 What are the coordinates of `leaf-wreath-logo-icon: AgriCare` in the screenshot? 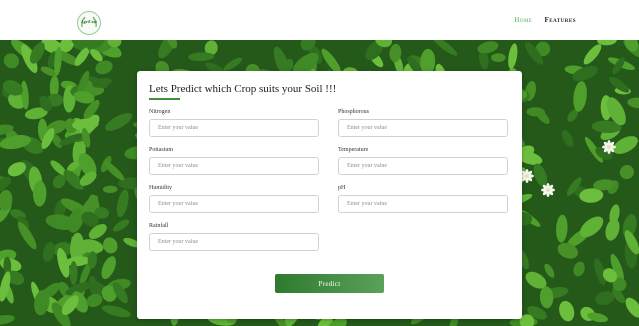 It's located at (89, 23).